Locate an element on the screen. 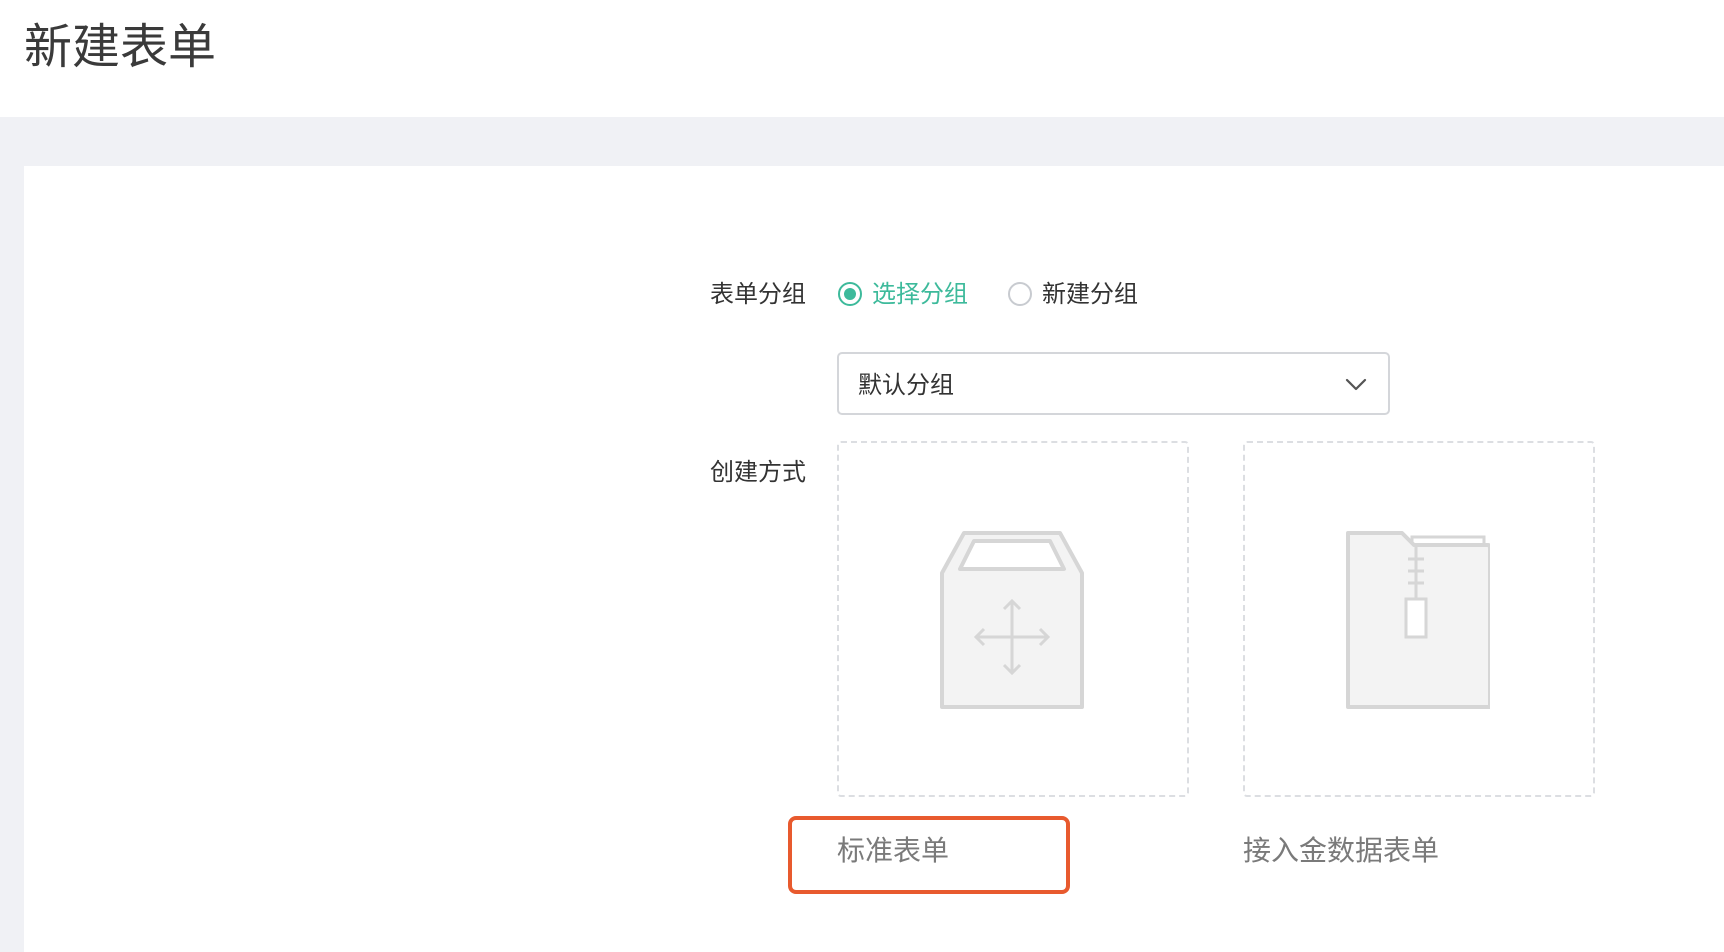  group-select-value: 默认分组 is located at coordinates (906, 385).